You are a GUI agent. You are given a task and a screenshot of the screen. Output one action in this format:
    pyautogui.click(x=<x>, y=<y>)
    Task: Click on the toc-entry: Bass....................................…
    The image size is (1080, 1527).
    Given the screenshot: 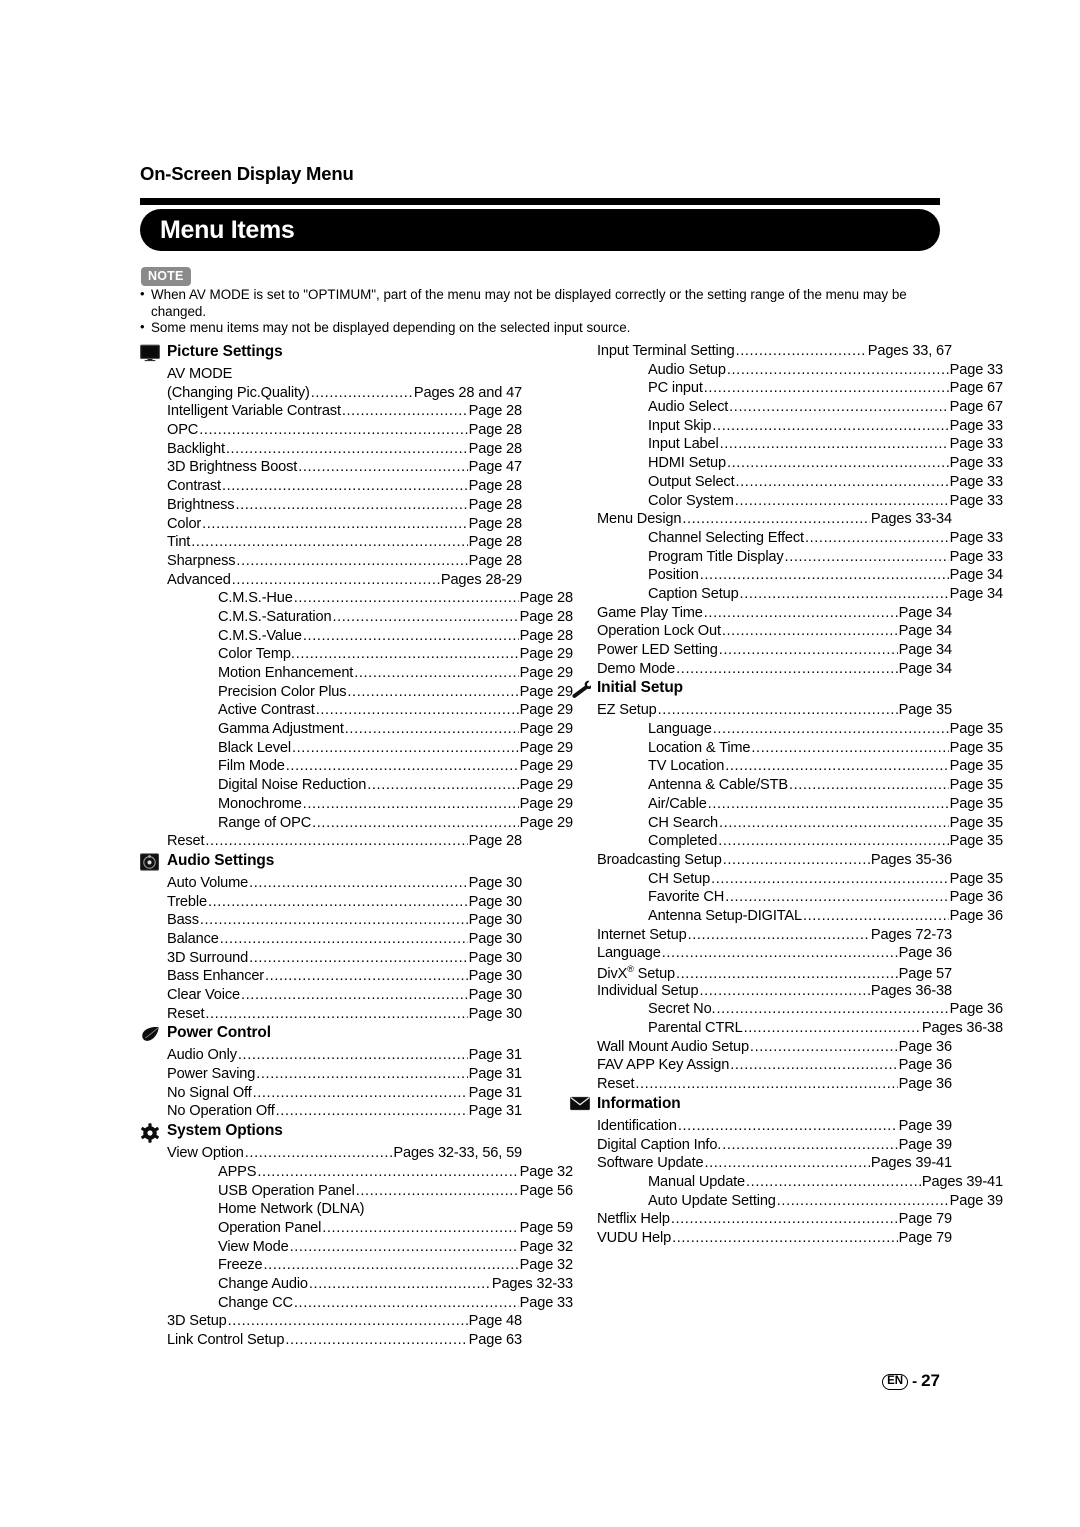 What is the action you would take?
    pyautogui.click(x=331, y=921)
    